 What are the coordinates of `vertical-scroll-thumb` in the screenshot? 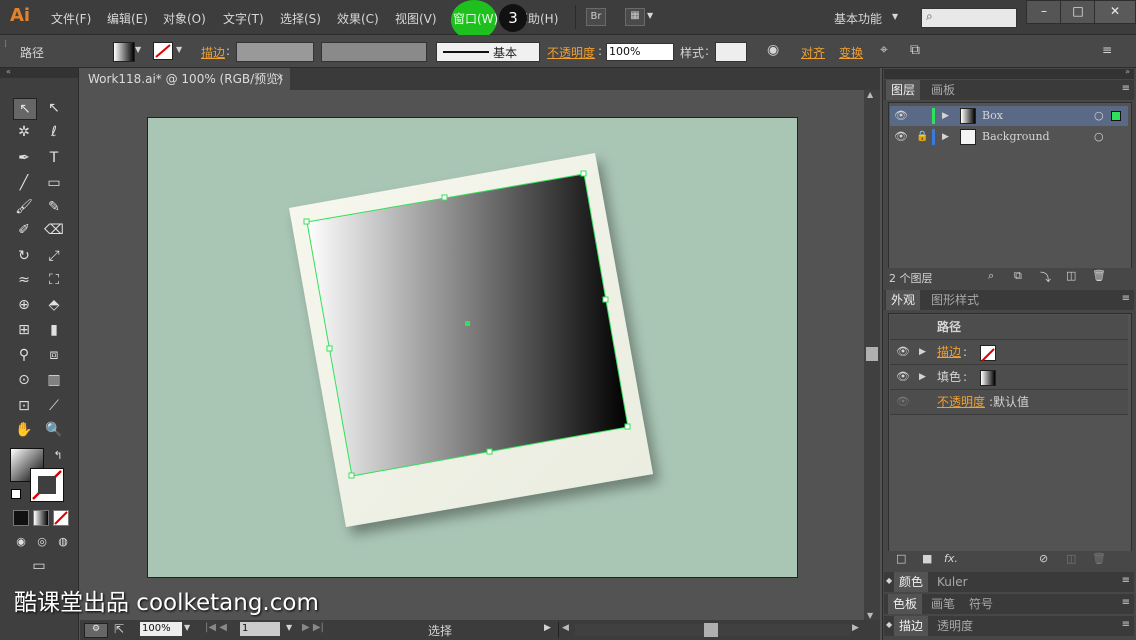 It's located at (872, 354).